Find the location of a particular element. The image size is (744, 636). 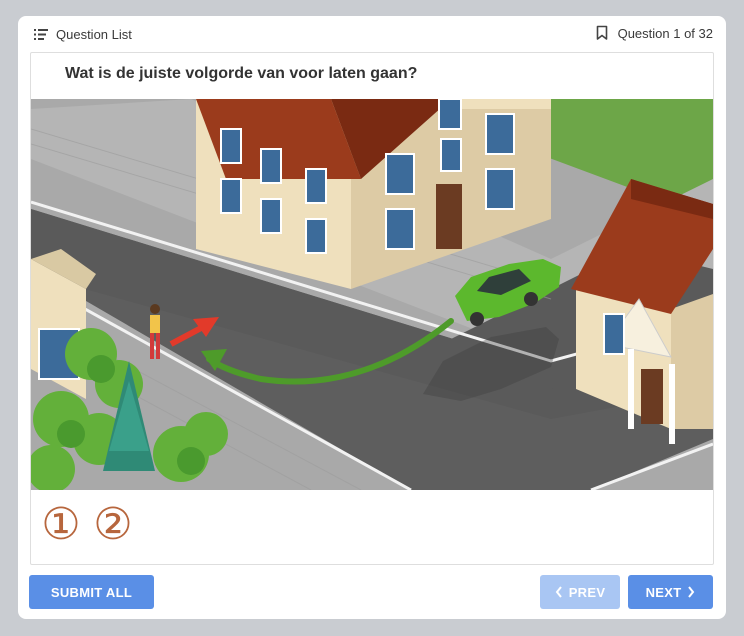

prev-button: PREV is located at coordinates (580, 592).